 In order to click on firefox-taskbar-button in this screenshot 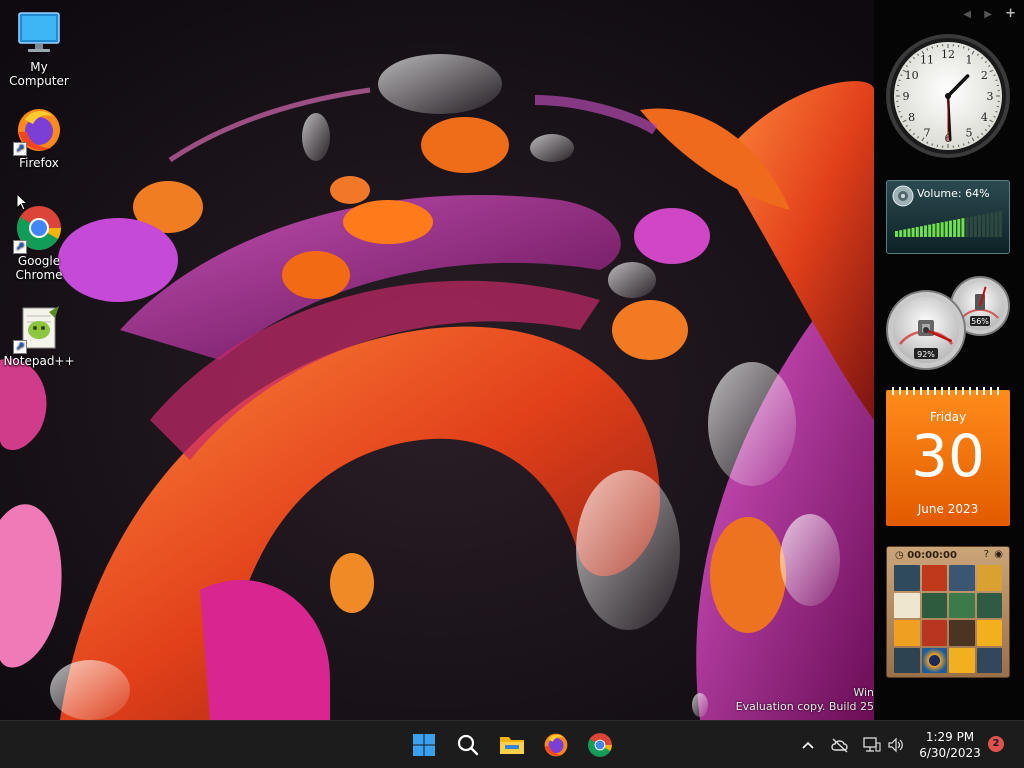, I will do `click(556, 745)`.